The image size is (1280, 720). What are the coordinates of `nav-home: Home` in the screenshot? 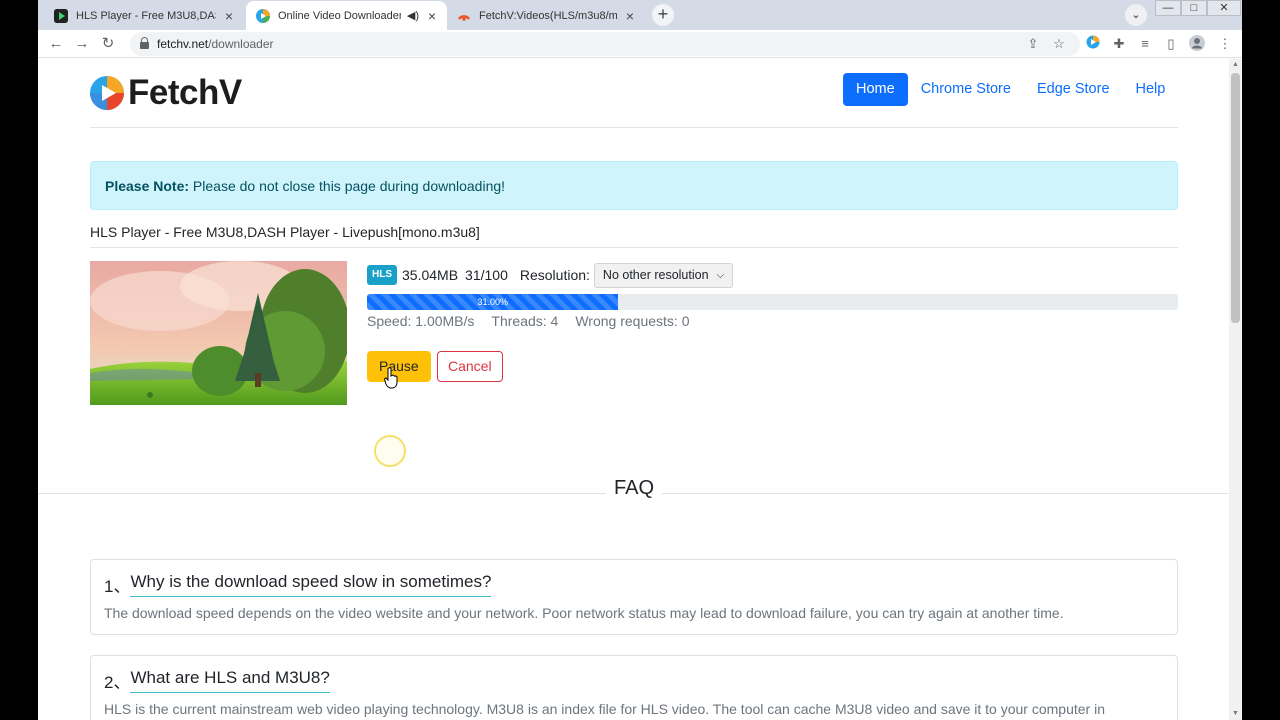 It's located at (875, 89).